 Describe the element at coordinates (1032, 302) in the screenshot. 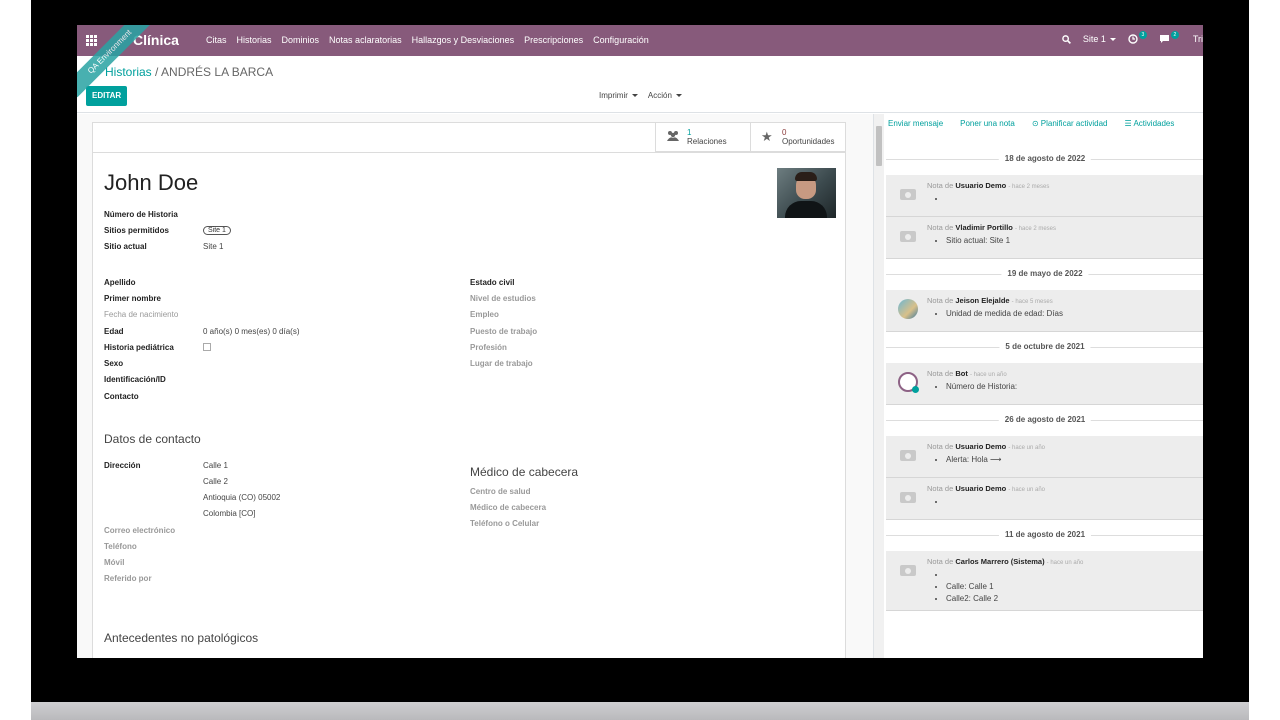

I see `message-time: - hace 5 meses` at that location.